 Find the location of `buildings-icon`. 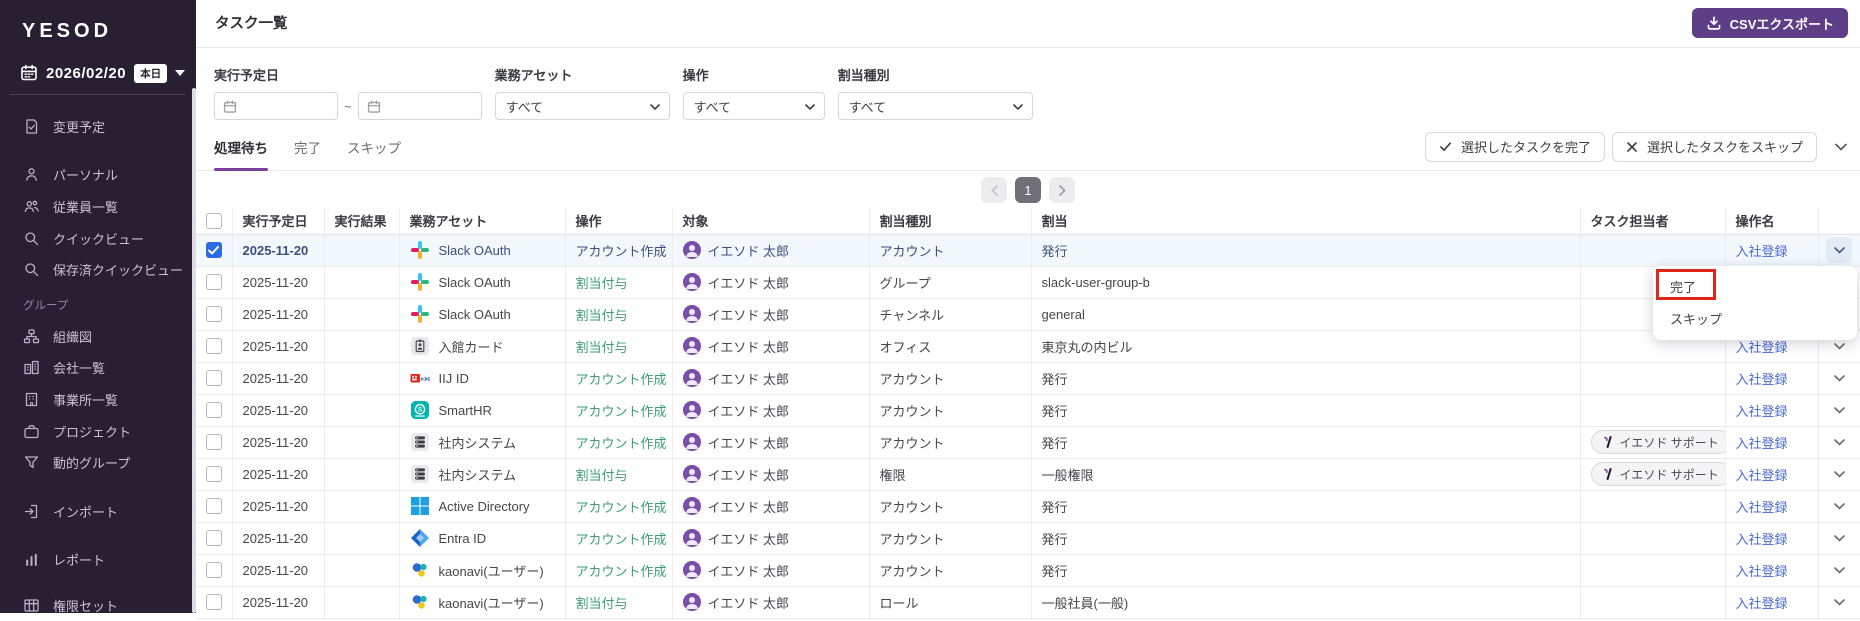

buildings-icon is located at coordinates (31, 367).